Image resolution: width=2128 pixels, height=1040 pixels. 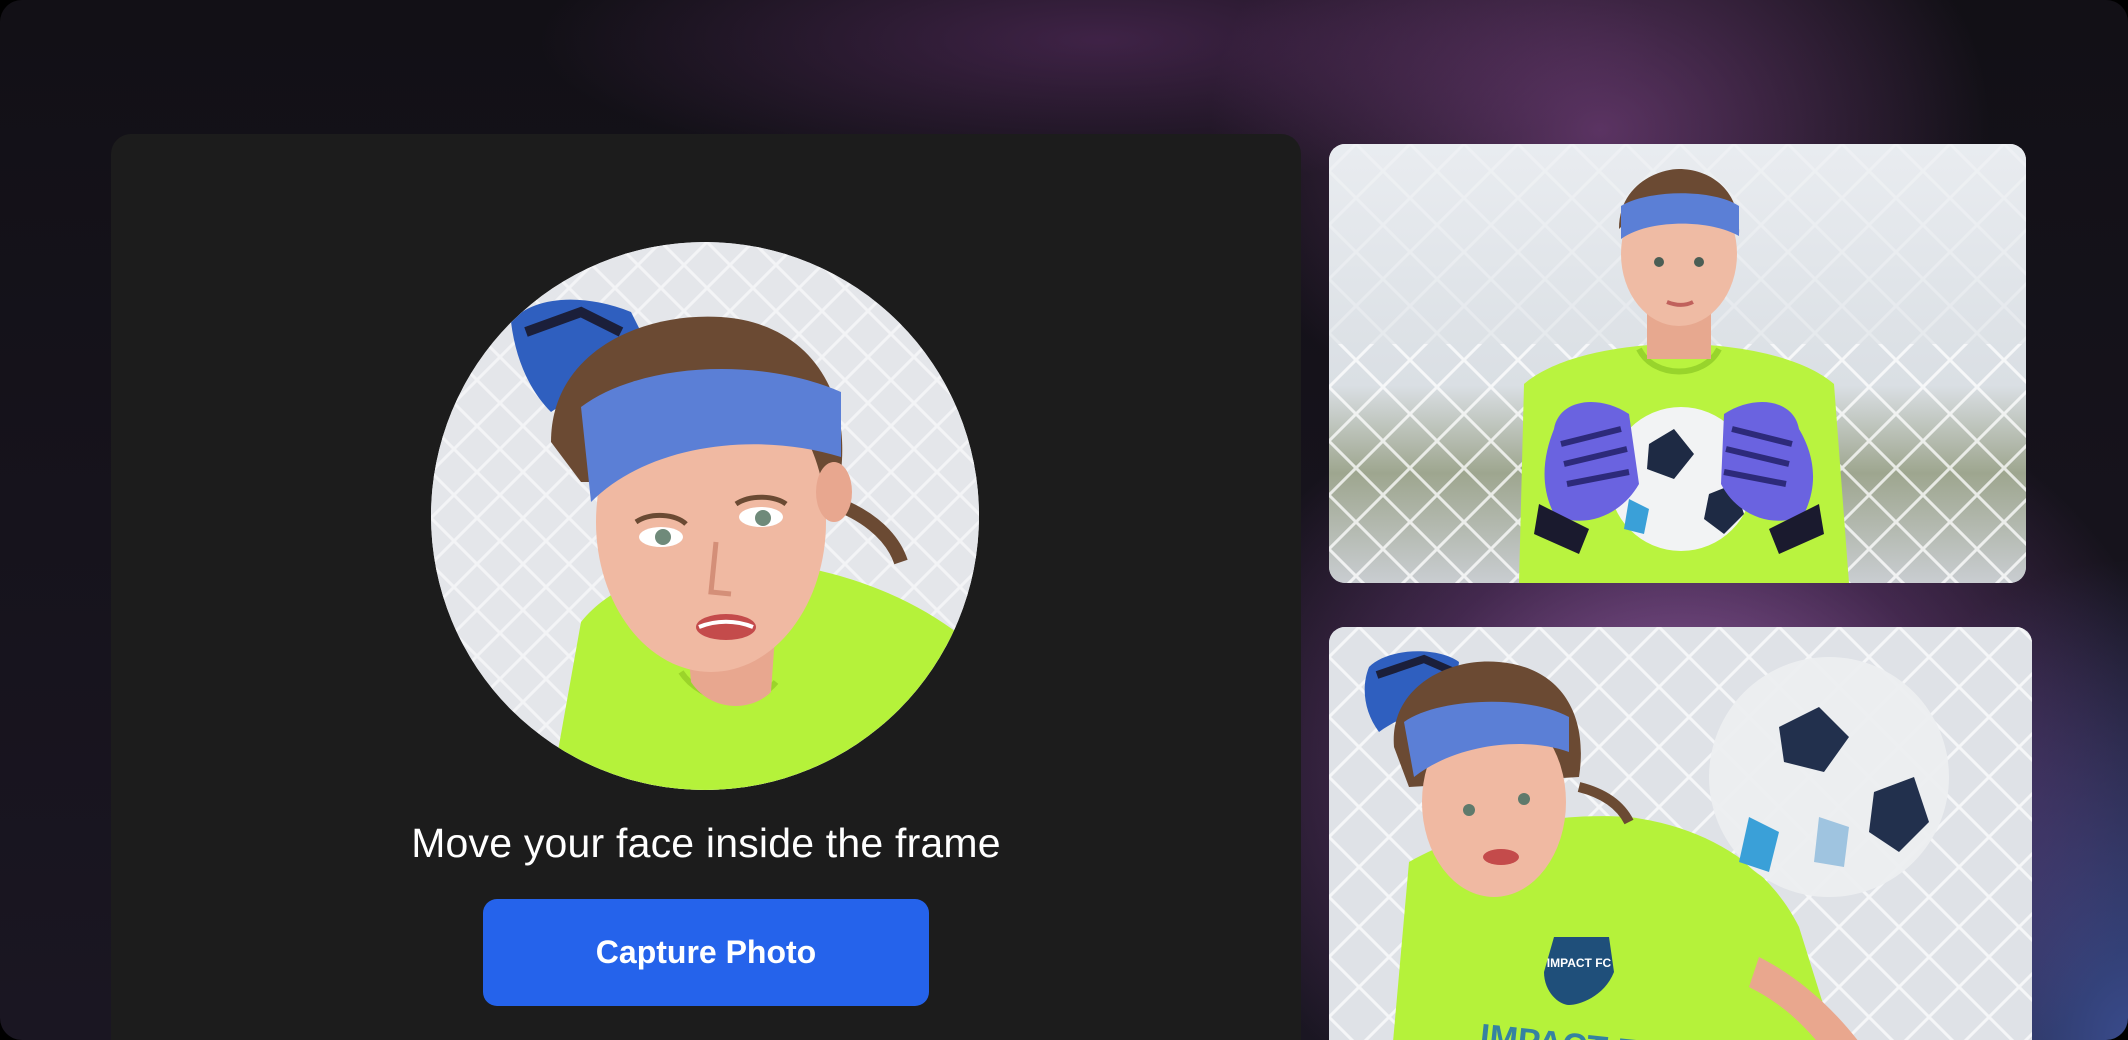 I want to click on crest-text: IMPACT FC, so click(x=1579, y=963).